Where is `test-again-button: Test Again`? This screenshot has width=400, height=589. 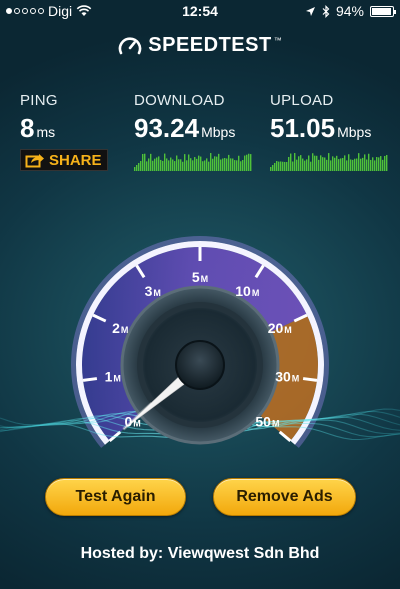 test-again-button: Test Again is located at coordinates (115, 497).